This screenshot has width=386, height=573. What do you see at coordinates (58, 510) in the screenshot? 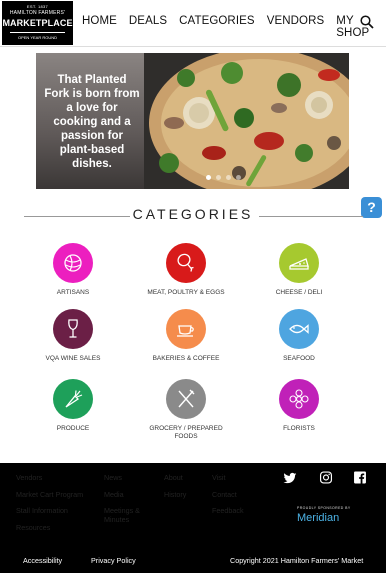
I see `footer-link-stall-info: Stall Information` at bounding box center [58, 510].